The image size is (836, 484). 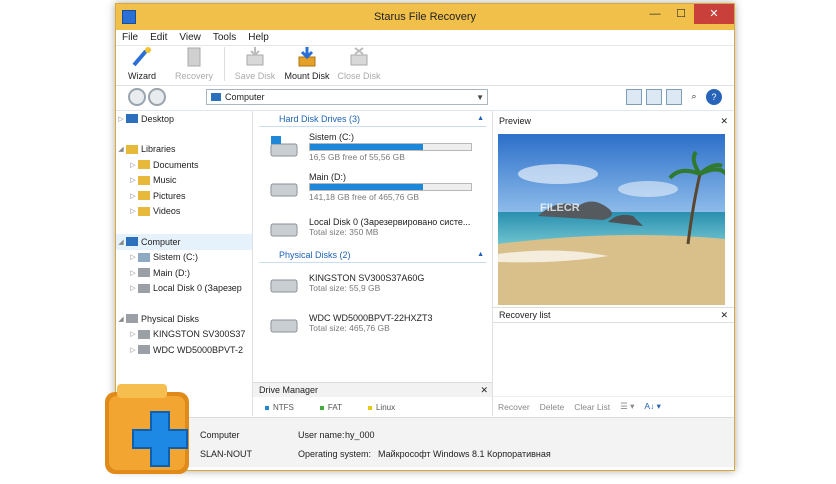 I want to click on watermark-text: FILECR, so click(x=560, y=208).